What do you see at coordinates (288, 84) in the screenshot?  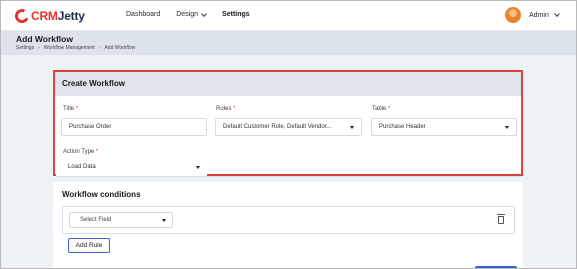 I see `card-header: Create Workflow` at bounding box center [288, 84].